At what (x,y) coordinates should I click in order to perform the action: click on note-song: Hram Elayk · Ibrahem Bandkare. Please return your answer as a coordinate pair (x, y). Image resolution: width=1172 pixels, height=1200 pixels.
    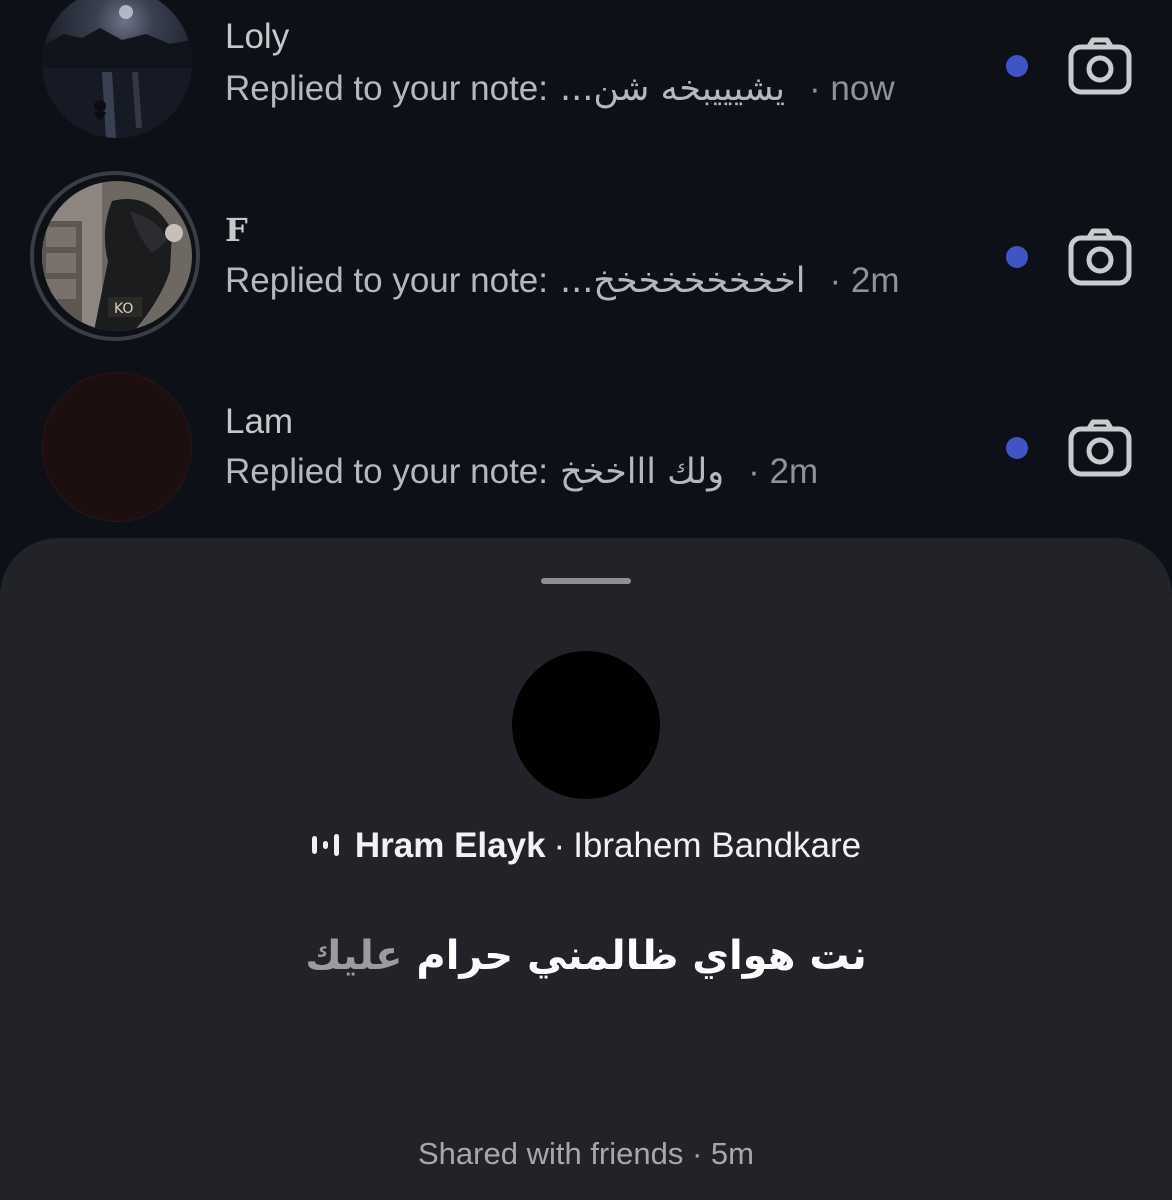
    Looking at the image, I should click on (586, 846).